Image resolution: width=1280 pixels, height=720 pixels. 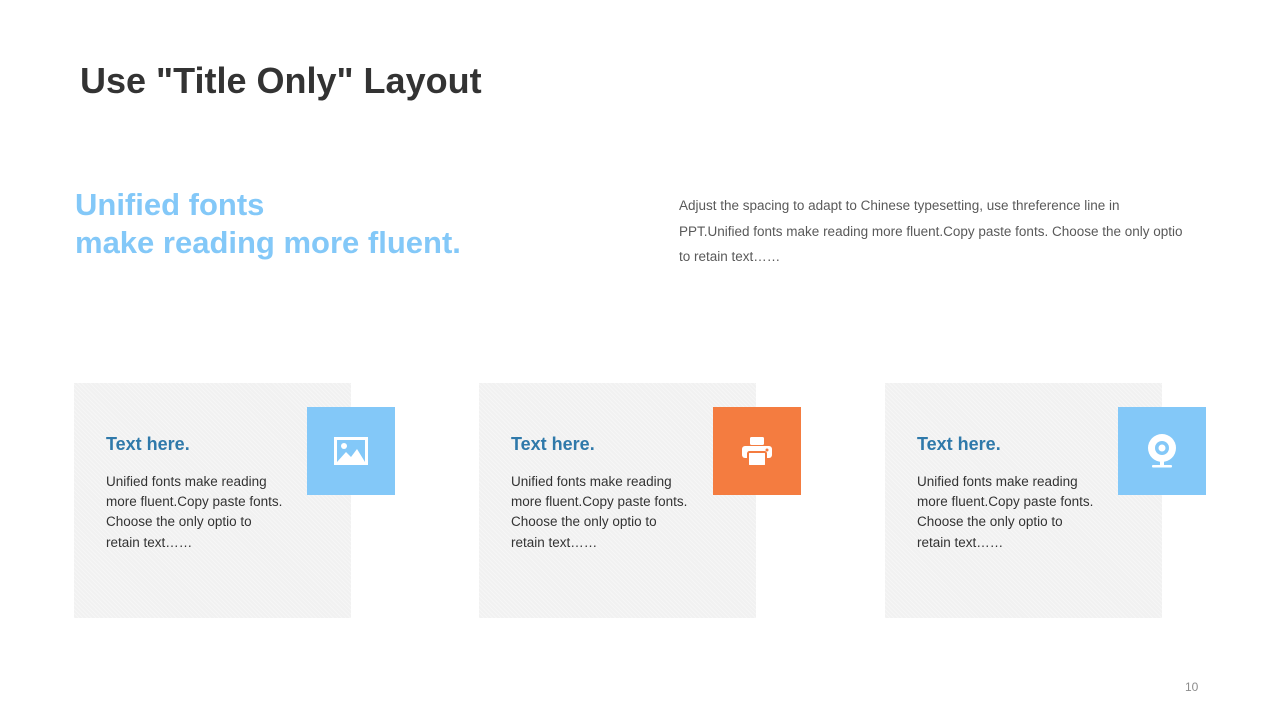 I want to click on card-2-icon-tile, so click(x=757, y=451).